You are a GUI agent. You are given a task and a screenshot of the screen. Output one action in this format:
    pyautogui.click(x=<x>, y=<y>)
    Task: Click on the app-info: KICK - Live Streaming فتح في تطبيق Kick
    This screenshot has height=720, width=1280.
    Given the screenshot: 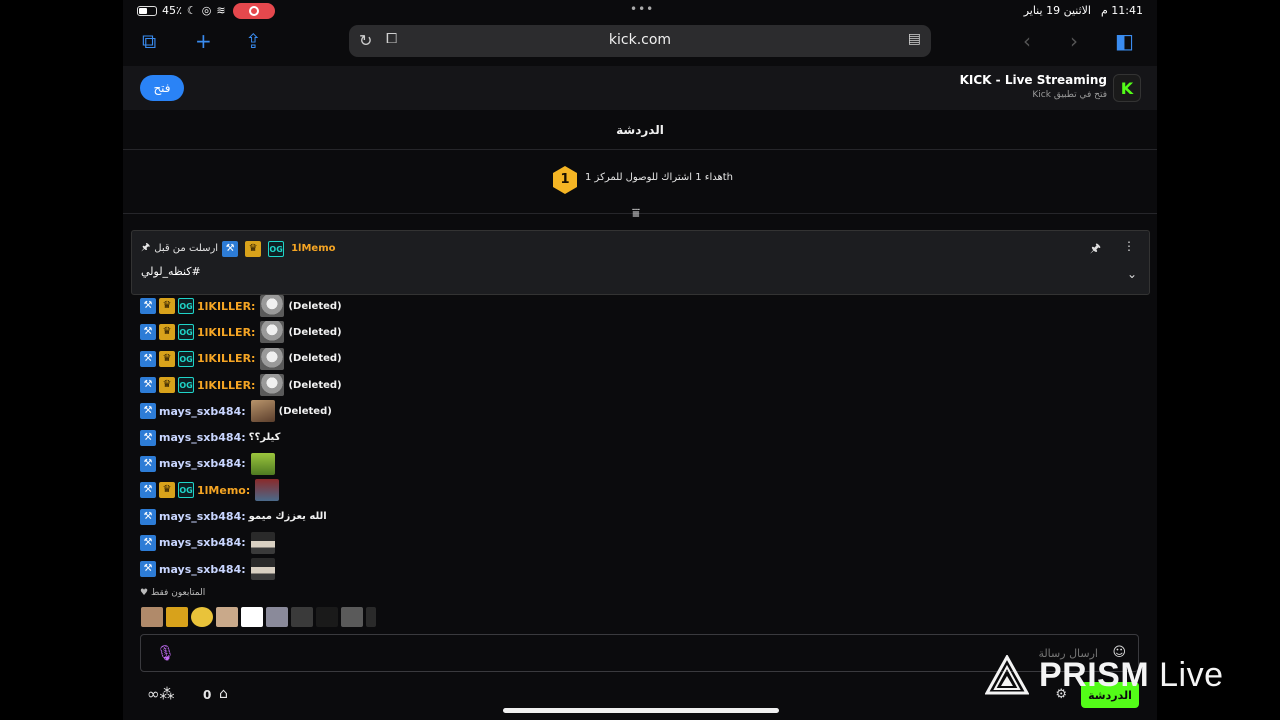 What is the action you would take?
    pyautogui.click(x=1033, y=86)
    